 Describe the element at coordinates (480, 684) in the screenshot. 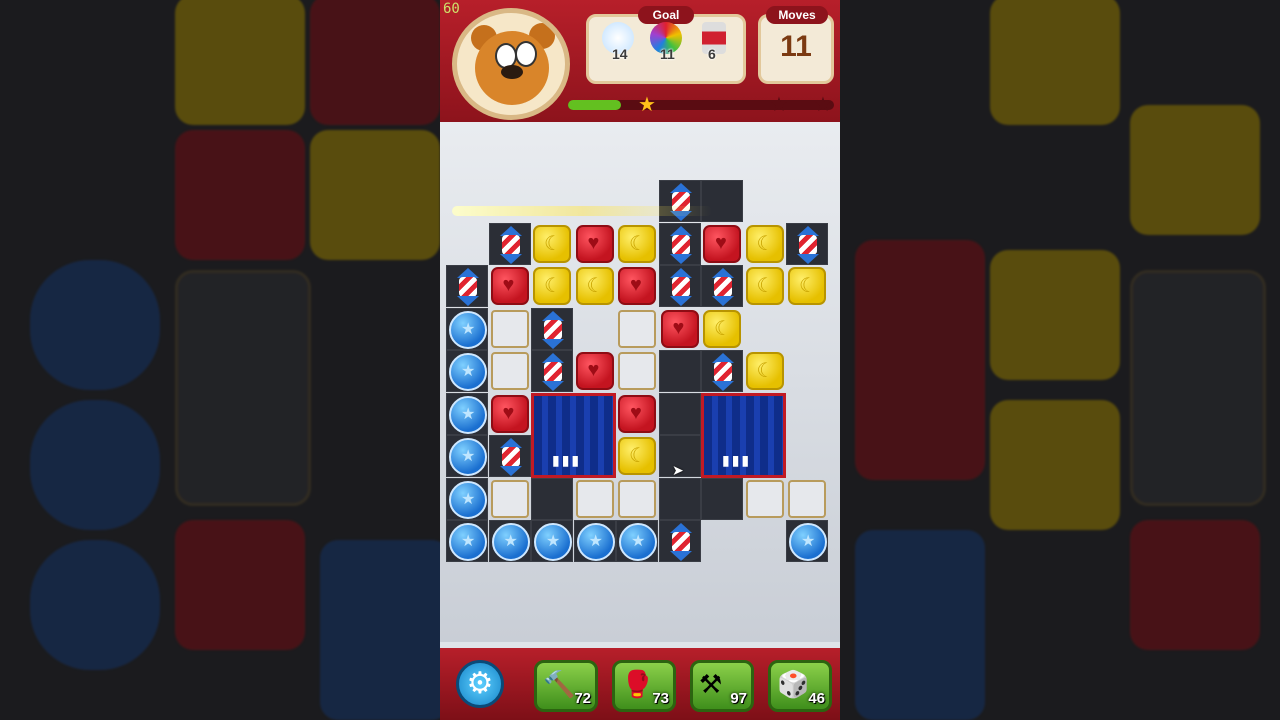

I see `settings-button: ⚙` at that location.